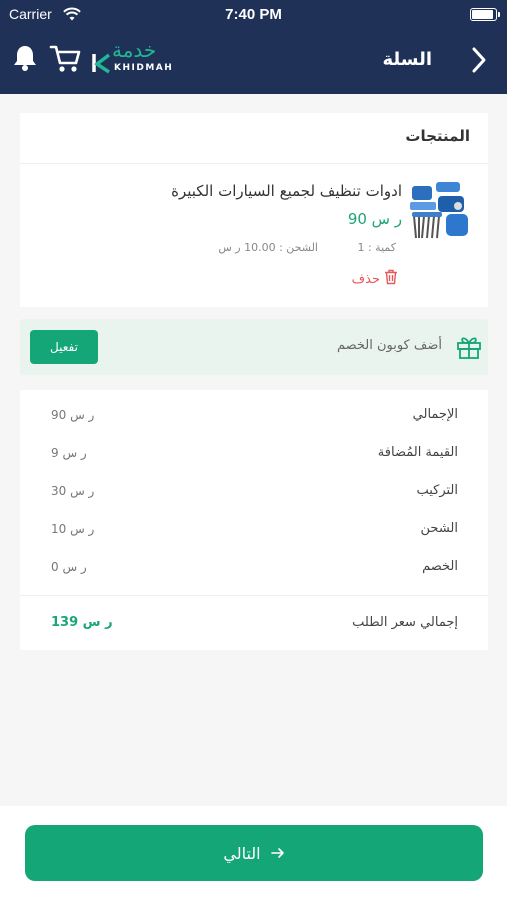  I want to click on logo-arabic-text: خدمة, so click(134, 50).